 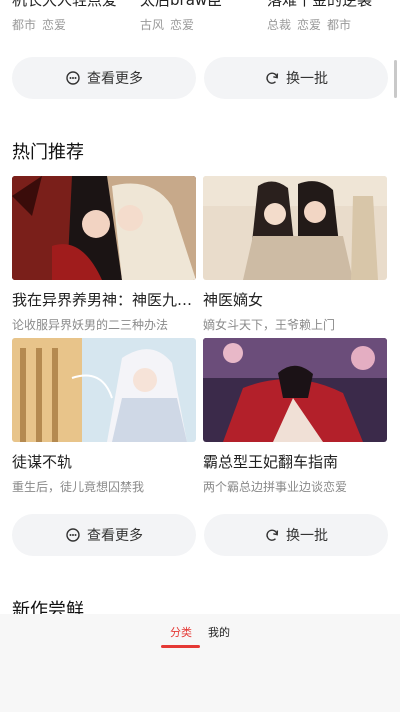 What do you see at coordinates (181, 632) in the screenshot?
I see `tab-category: 分类` at bounding box center [181, 632].